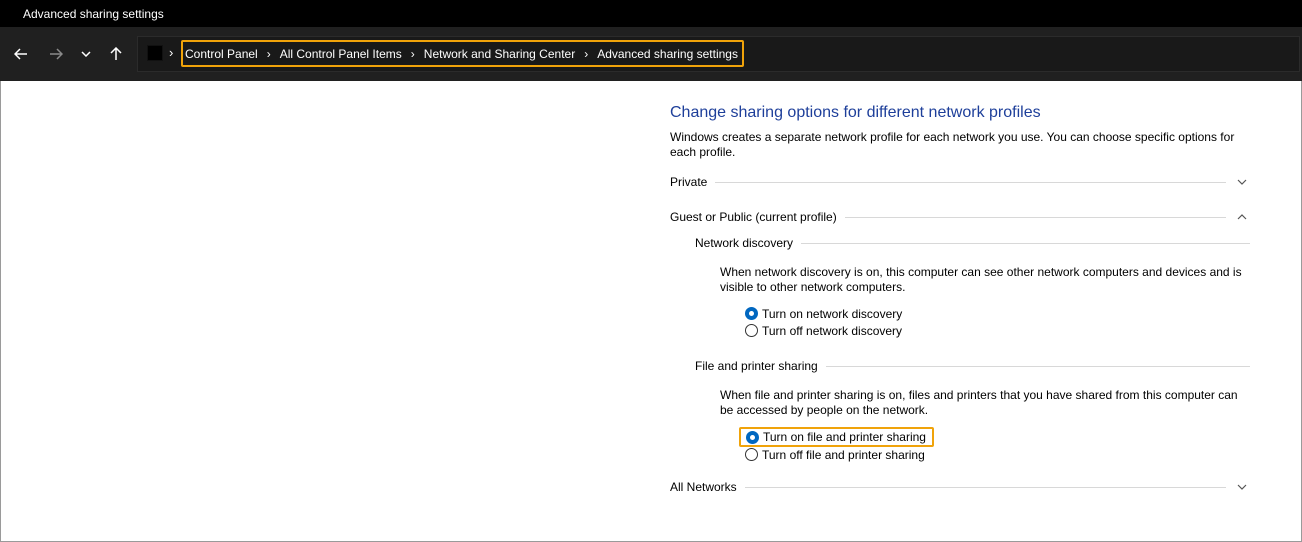  Describe the element at coordinates (703, 487) in the screenshot. I see `profile-all-networks-label: All Networks` at that location.